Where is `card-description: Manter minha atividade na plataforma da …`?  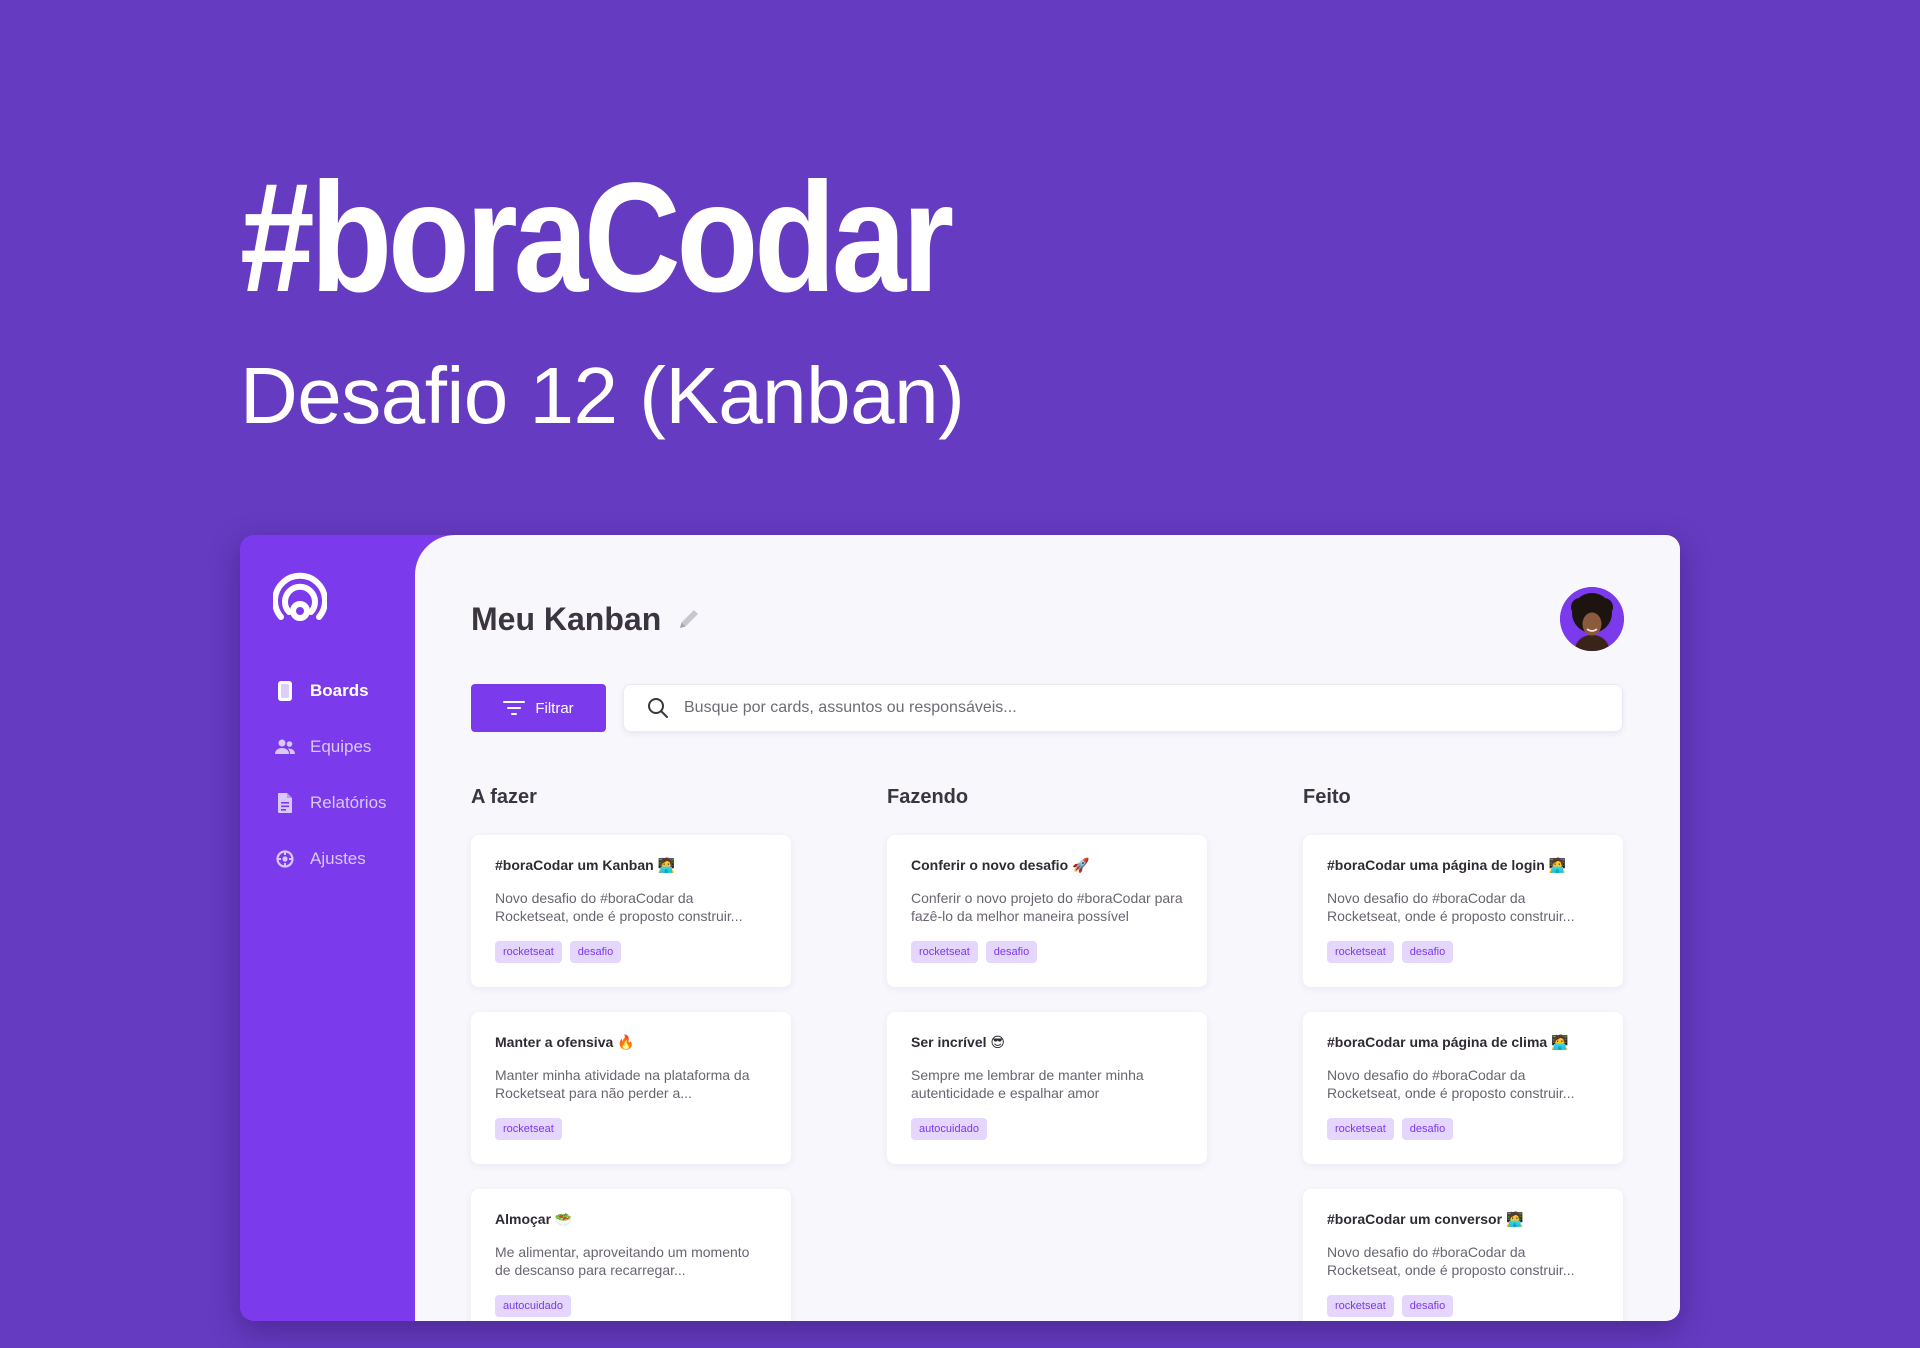 card-description: Manter minha atividade na plataforma da … is located at coordinates (622, 1084).